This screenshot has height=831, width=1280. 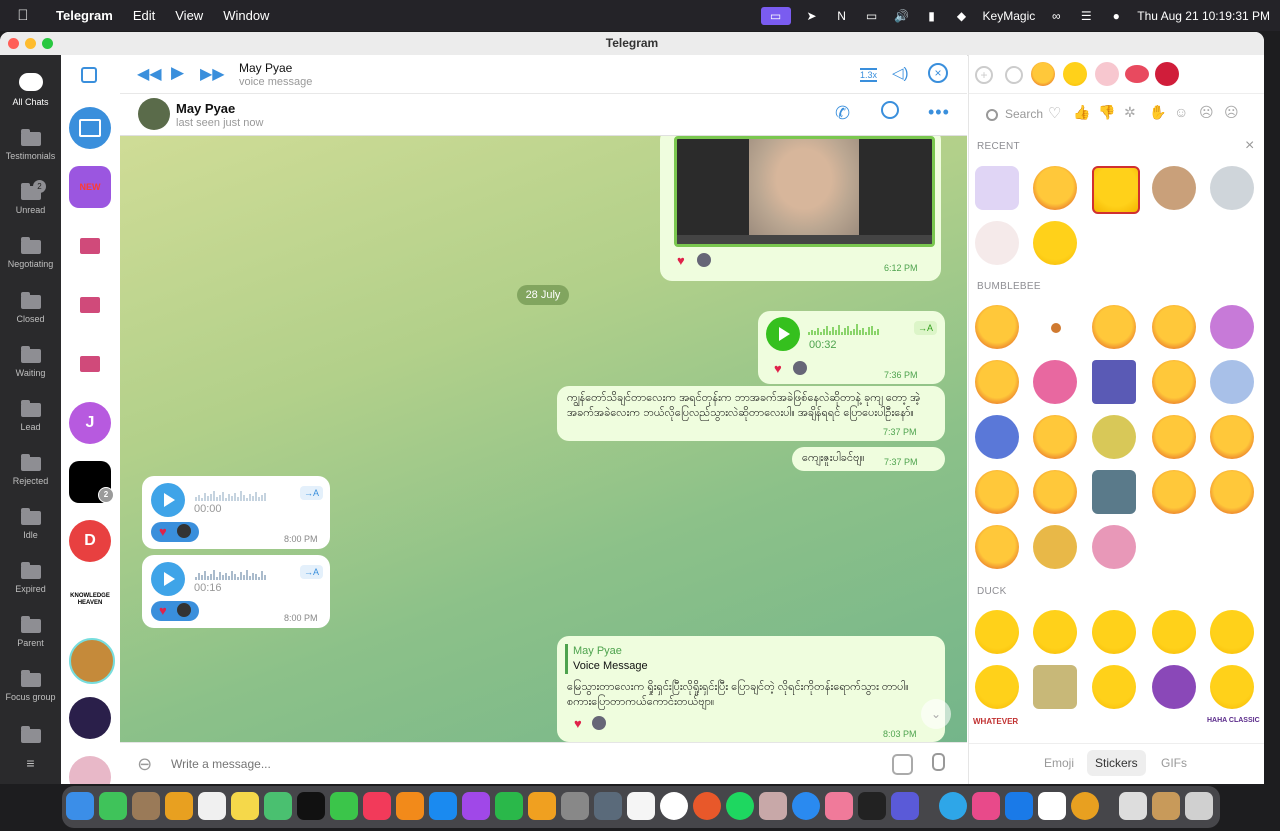 What do you see at coordinates (839, 806) in the screenshot?
I see `photos-icon` at bounding box center [839, 806].